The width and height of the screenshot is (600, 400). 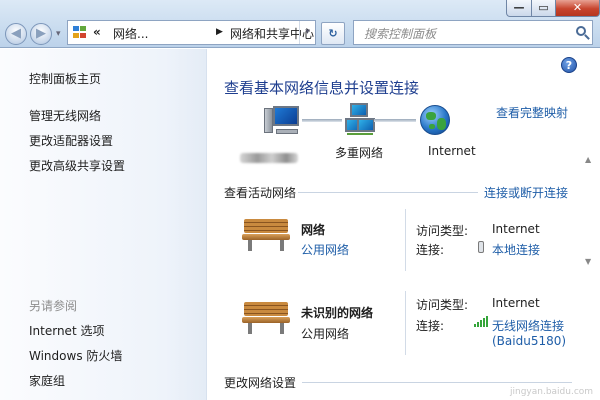 I want to click on forward-button: ▶, so click(x=41, y=34).